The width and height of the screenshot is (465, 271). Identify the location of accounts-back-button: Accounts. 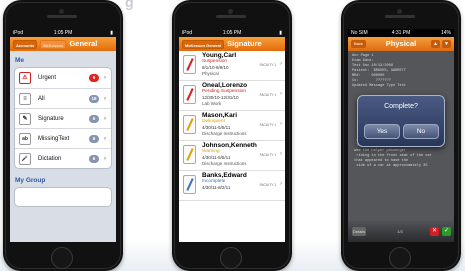
(25, 44).